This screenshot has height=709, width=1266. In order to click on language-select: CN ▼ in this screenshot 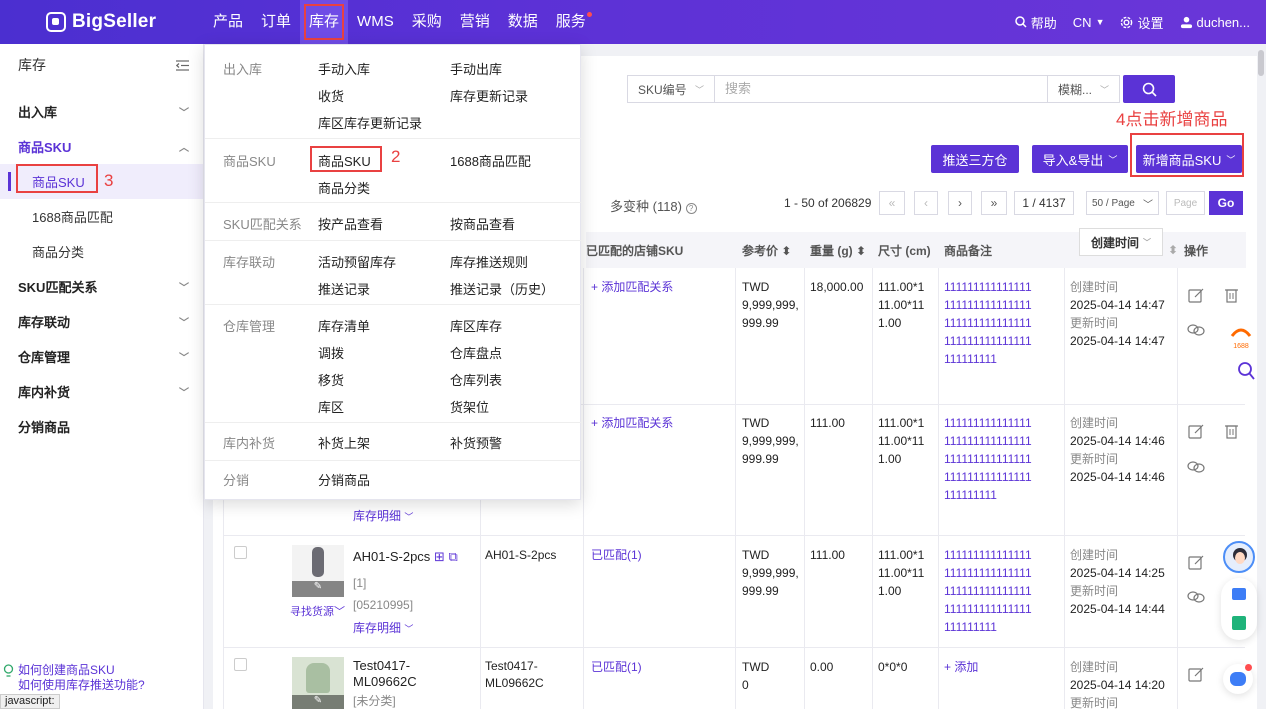, I will do `click(1089, 22)`.